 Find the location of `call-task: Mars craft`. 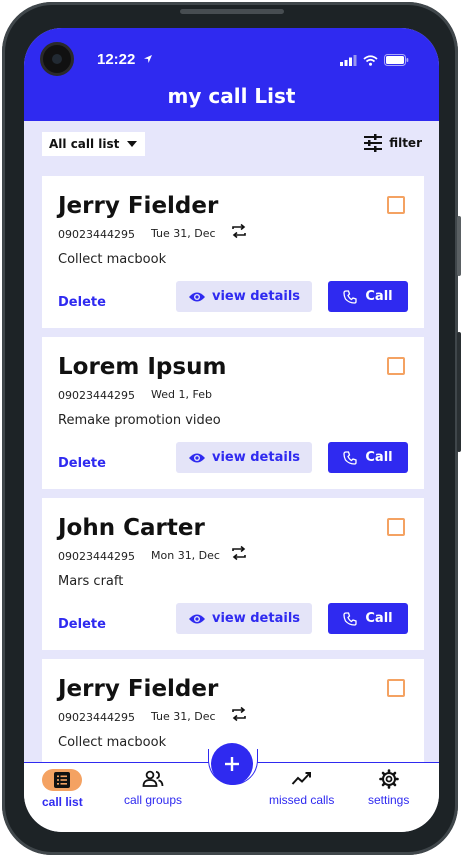

call-task: Mars craft is located at coordinates (91, 581).